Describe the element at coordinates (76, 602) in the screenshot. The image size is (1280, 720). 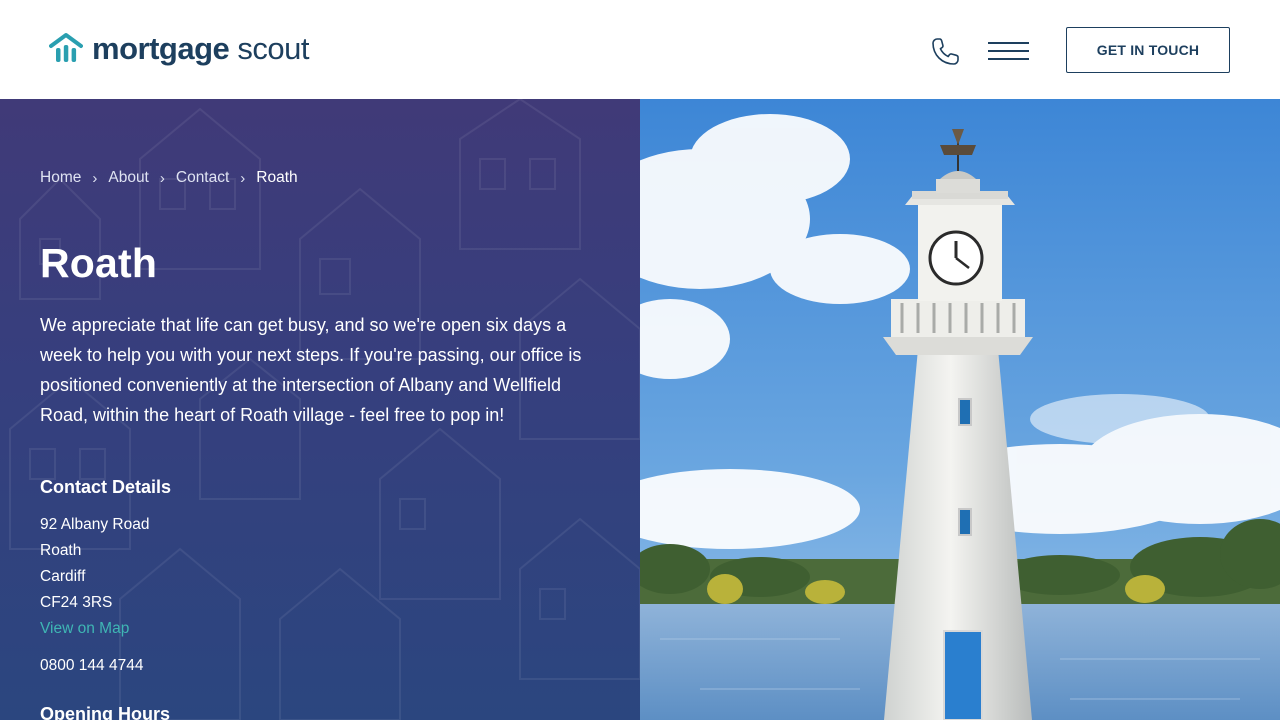
I see `address-postcode: CF24 3RS` at that location.